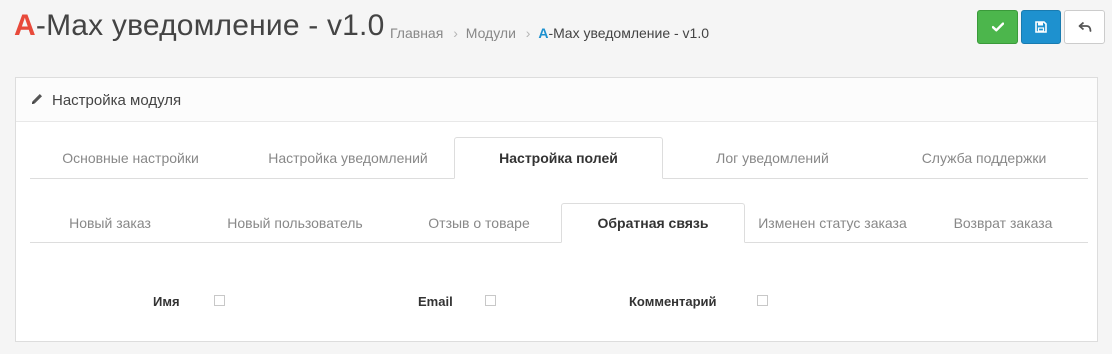  Describe the element at coordinates (219, 300) in the screenshot. I see `name-checkbox` at that location.